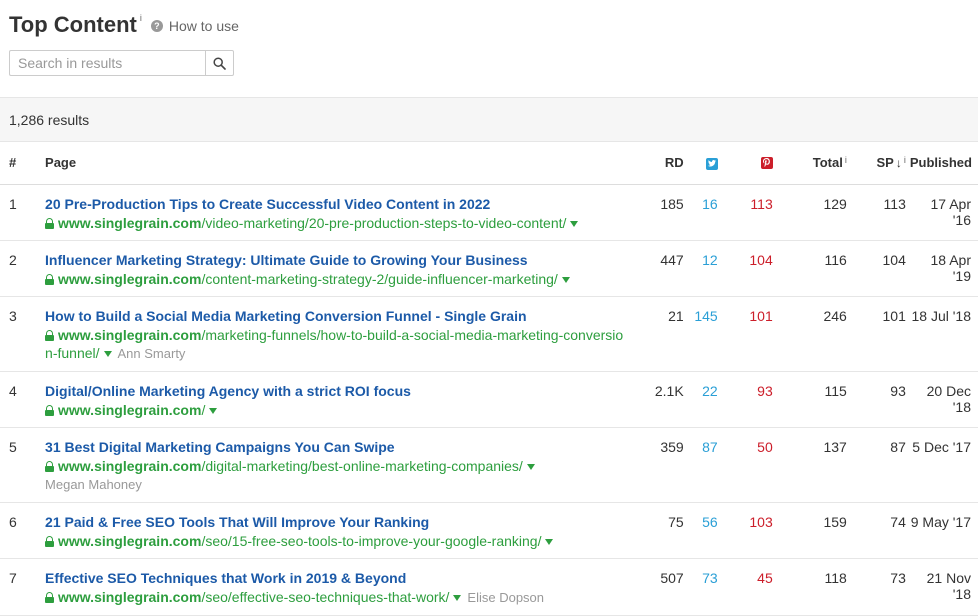 This screenshot has width=978, height=616. What do you see at coordinates (712, 399) in the screenshot?
I see `twitter-value: 22` at bounding box center [712, 399].